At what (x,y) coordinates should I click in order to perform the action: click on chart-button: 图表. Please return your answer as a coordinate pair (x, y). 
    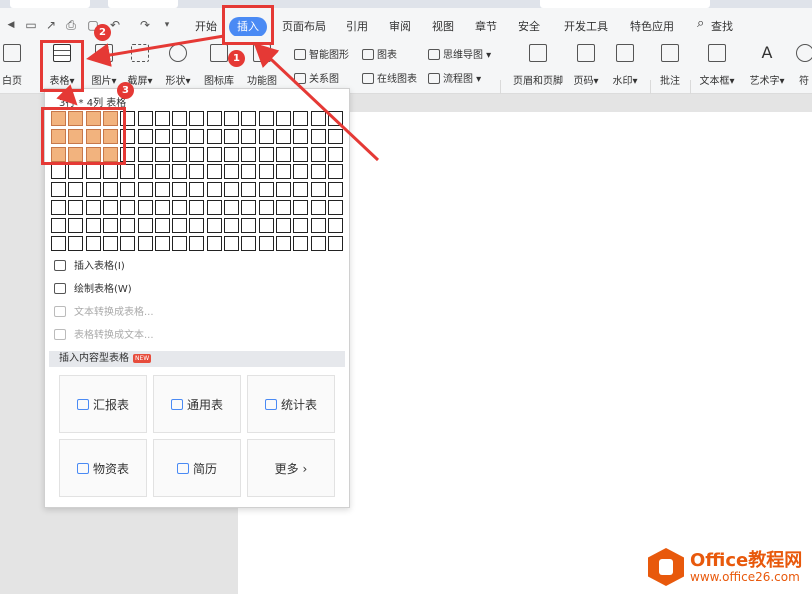
    Looking at the image, I should click on (379, 53).